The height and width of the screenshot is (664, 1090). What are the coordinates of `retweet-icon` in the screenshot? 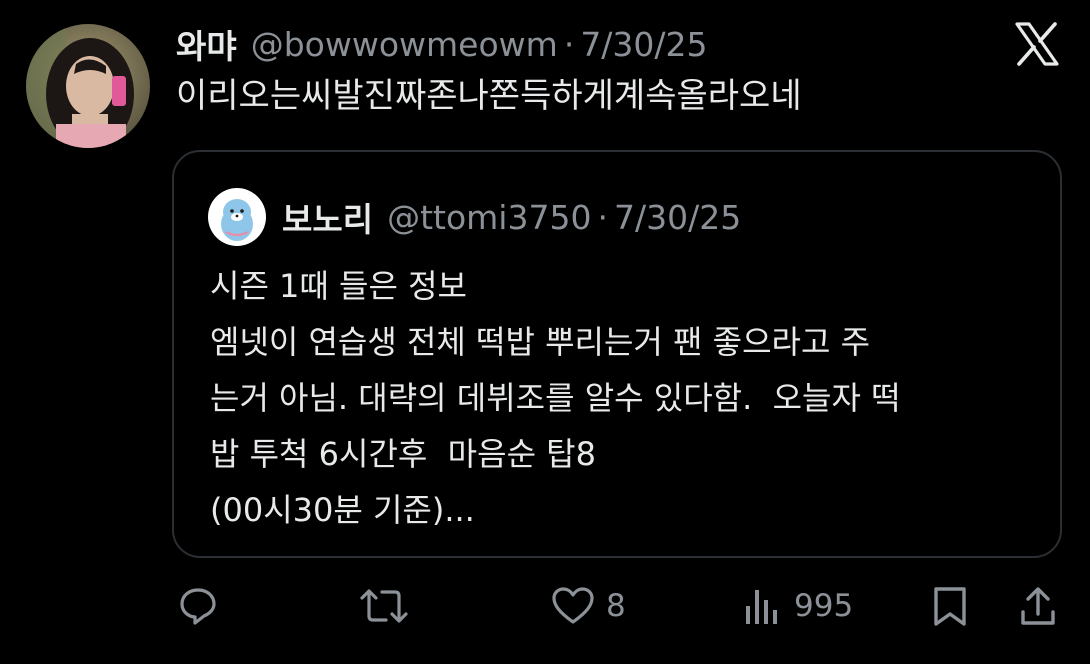 It's located at (384, 606).